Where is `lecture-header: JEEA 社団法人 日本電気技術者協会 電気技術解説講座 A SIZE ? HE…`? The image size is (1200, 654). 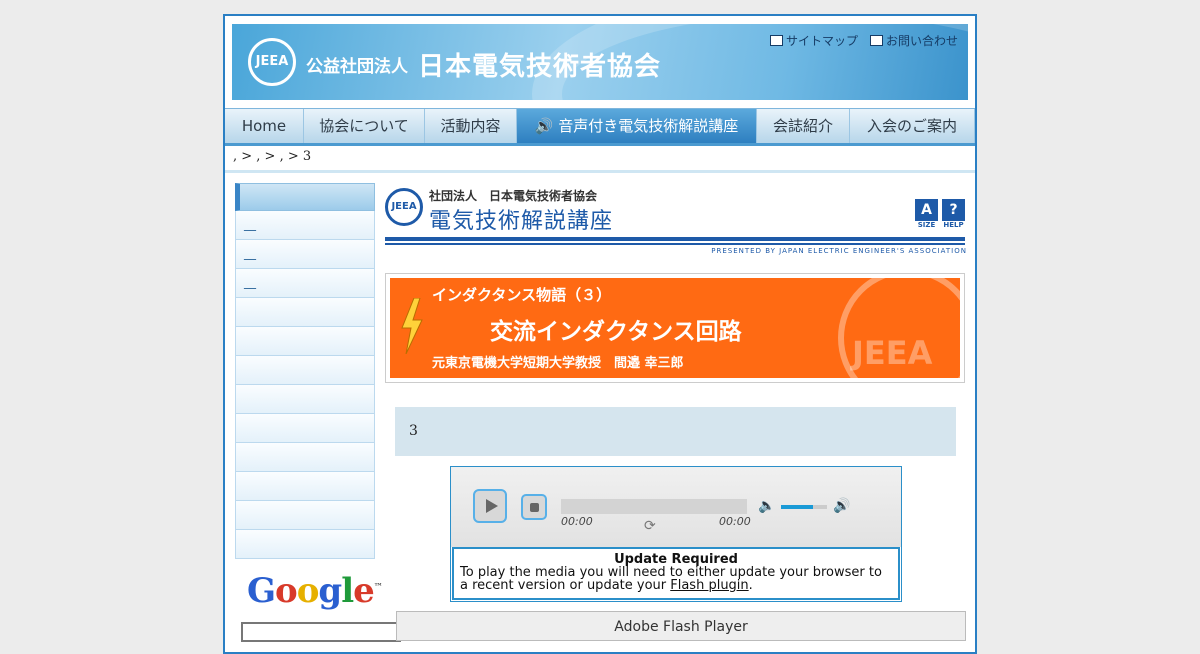 lecture-header: JEEA 社団法人 日本電気技術者協会 電気技術解説講座 A SIZE ? HE… is located at coordinates (676, 228).